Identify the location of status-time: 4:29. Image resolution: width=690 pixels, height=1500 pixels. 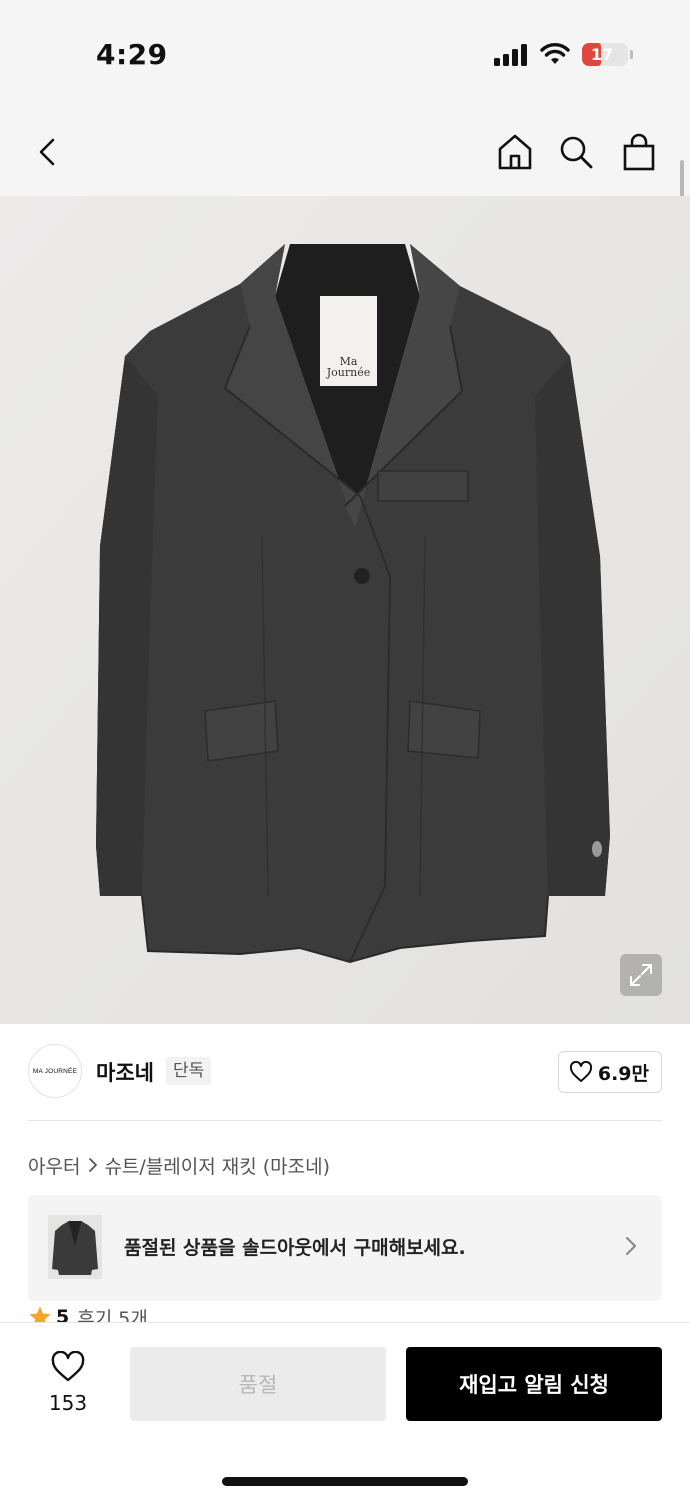
(132, 54).